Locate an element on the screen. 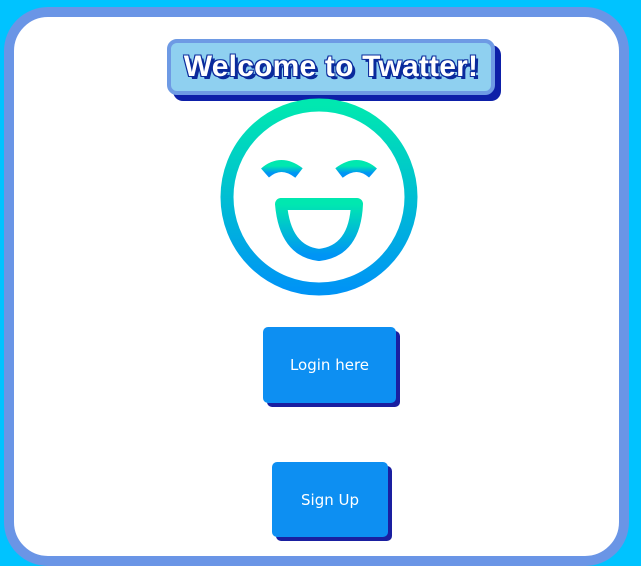 The width and height of the screenshot is (641, 566). page-title: Welcome to Twatter! is located at coordinates (331, 66).